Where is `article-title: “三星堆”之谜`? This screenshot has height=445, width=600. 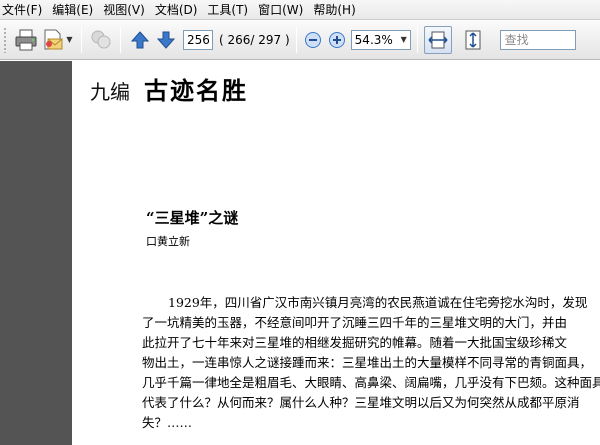
article-title: “三星堆”之谜 is located at coordinates (192, 218).